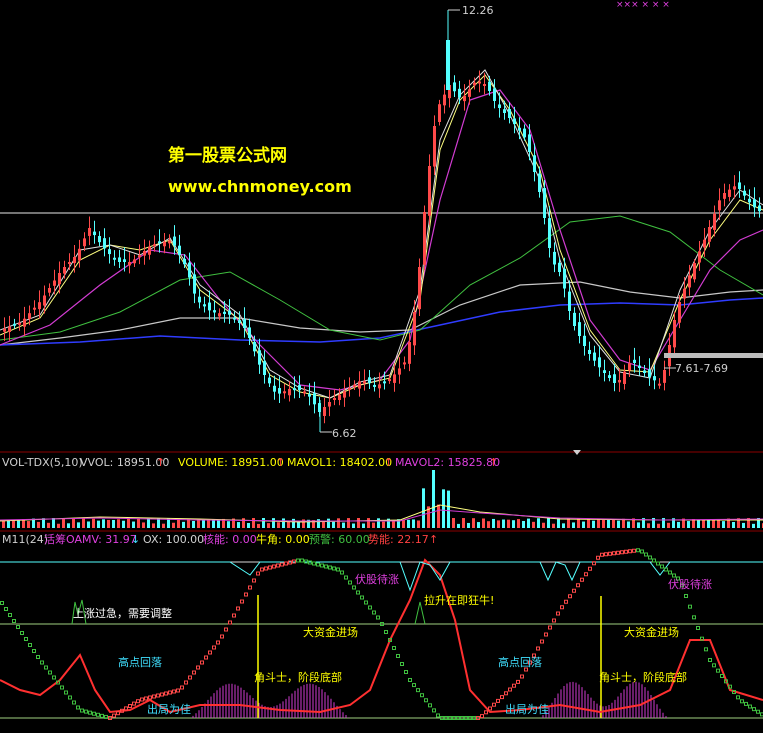 This screenshot has height=733, width=763. I want to click on low-price-label: 6.62, so click(344, 433).